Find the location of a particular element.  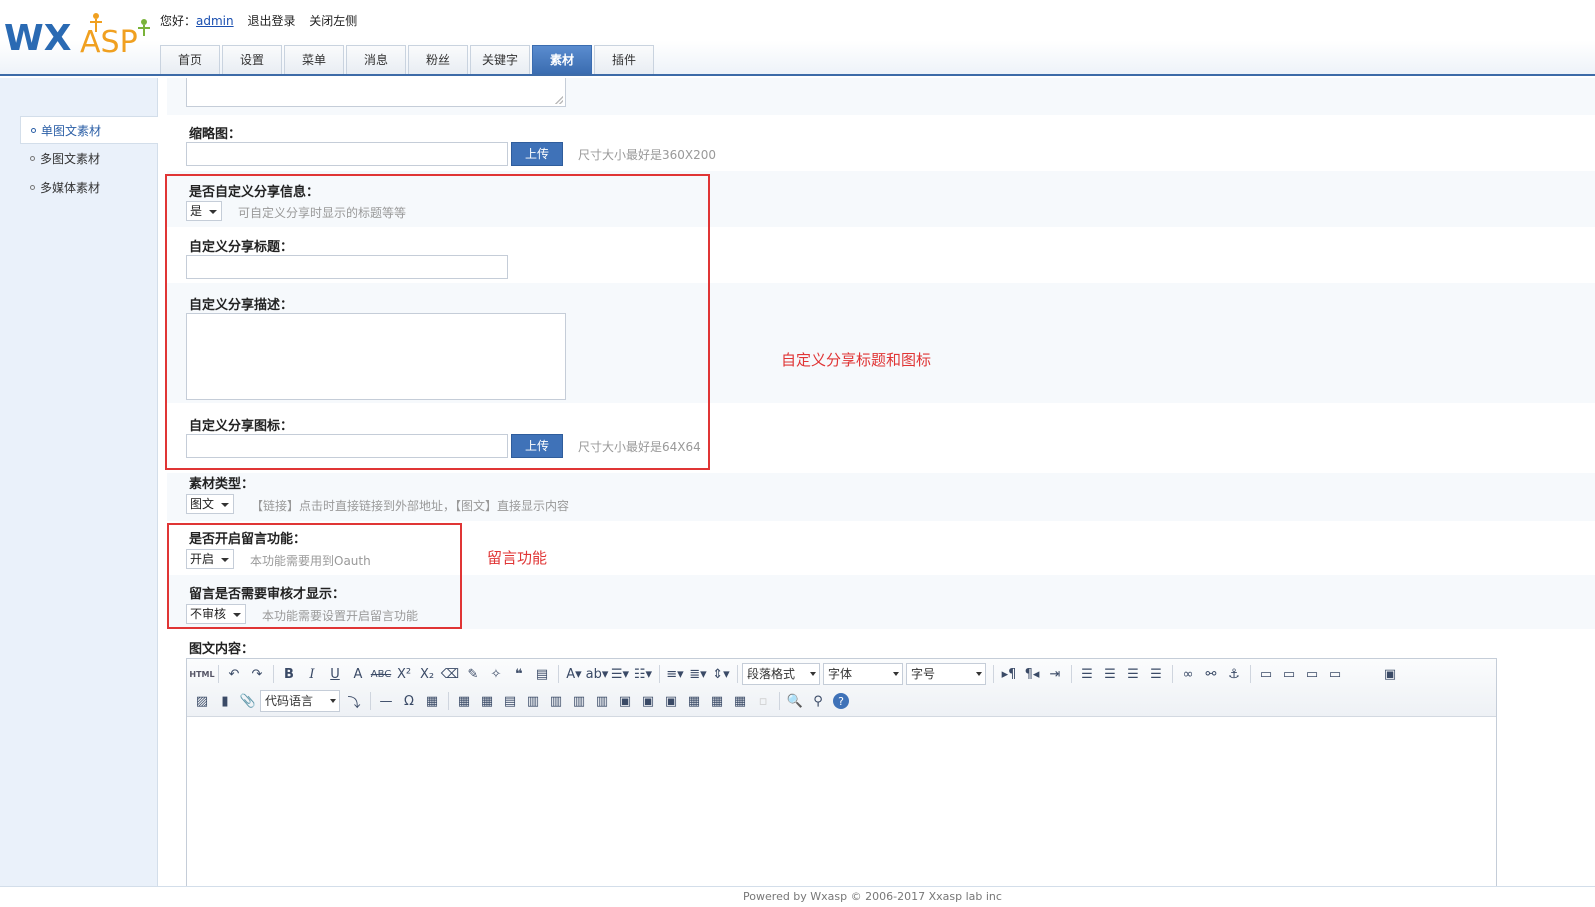

search-replace-icon: ⚲ is located at coordinates (818, 701).